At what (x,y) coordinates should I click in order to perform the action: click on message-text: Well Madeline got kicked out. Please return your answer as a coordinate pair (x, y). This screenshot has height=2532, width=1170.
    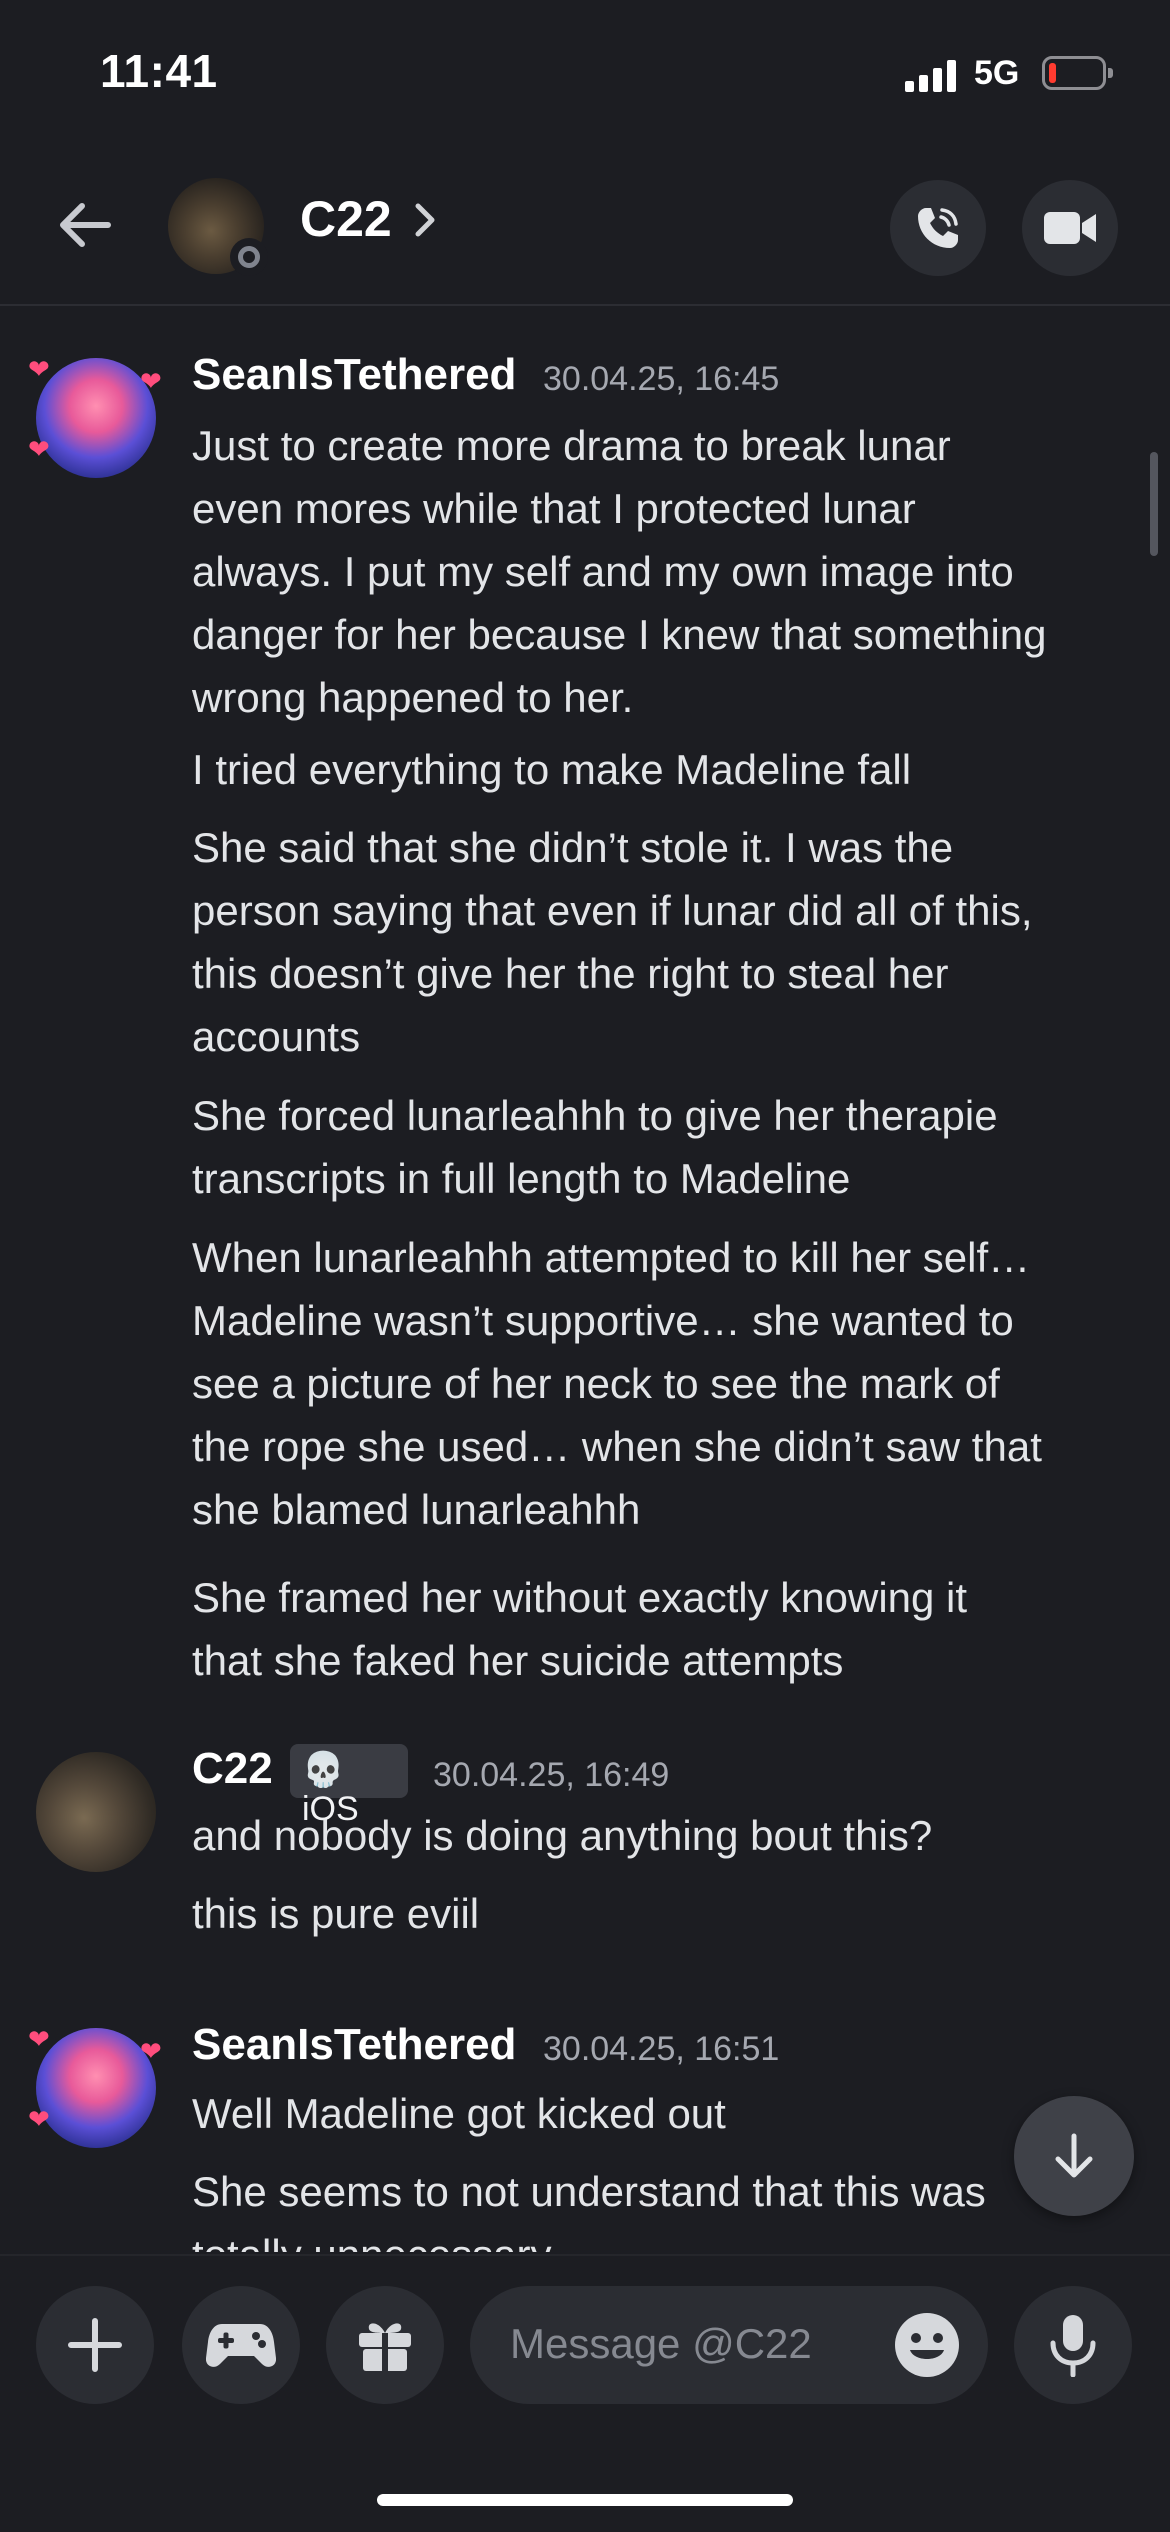
    Looking at the image, I should click on (662, 2113).